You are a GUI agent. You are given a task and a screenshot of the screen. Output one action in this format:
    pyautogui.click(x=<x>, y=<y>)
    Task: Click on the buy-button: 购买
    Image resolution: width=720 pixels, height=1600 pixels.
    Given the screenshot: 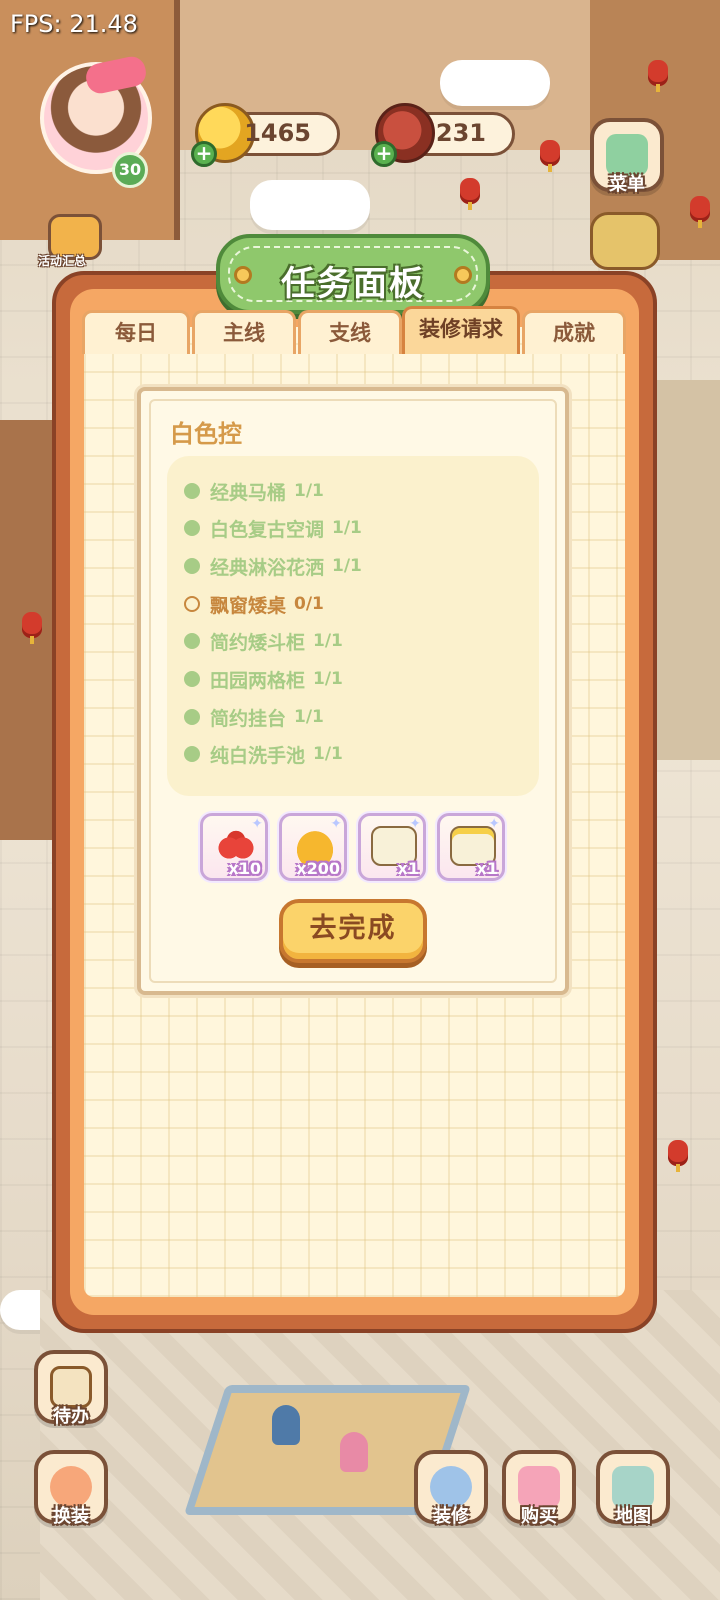 What is the action you would take?
    pyautogui.click(x=539, y=1489)
    